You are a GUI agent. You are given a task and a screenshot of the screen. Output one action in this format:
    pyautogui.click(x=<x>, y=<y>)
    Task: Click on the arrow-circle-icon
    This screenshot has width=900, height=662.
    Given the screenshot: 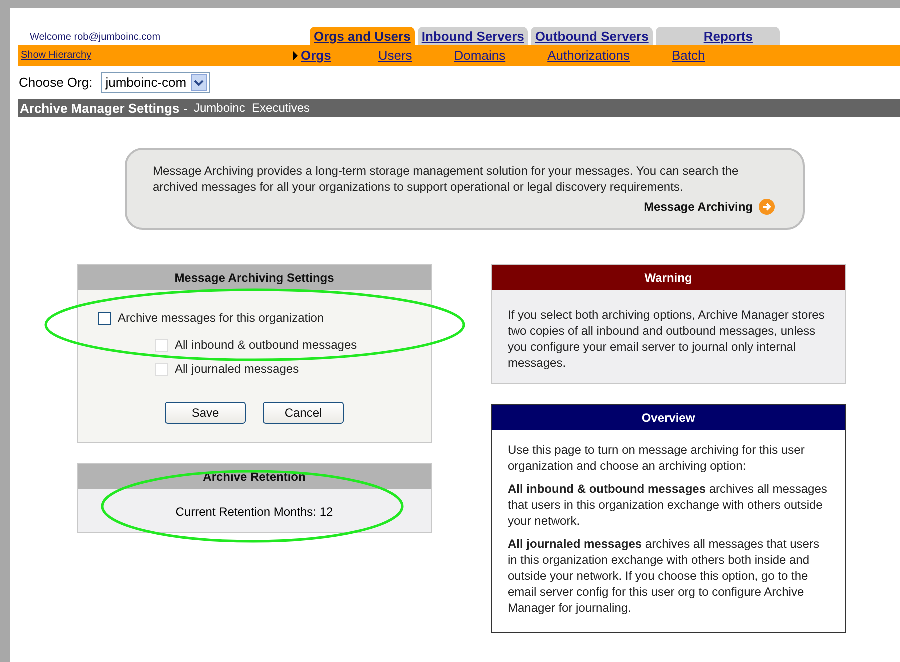 What is the action you would take?
    pyautogui.click(x=767, y=207)
    